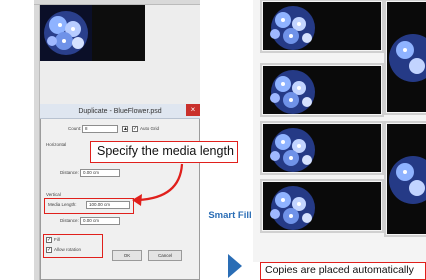 The image size is (426, 280). Describe the element at coordinates (158, 184) in the screenshot. I see `pointer-arrow-icon` at that location.